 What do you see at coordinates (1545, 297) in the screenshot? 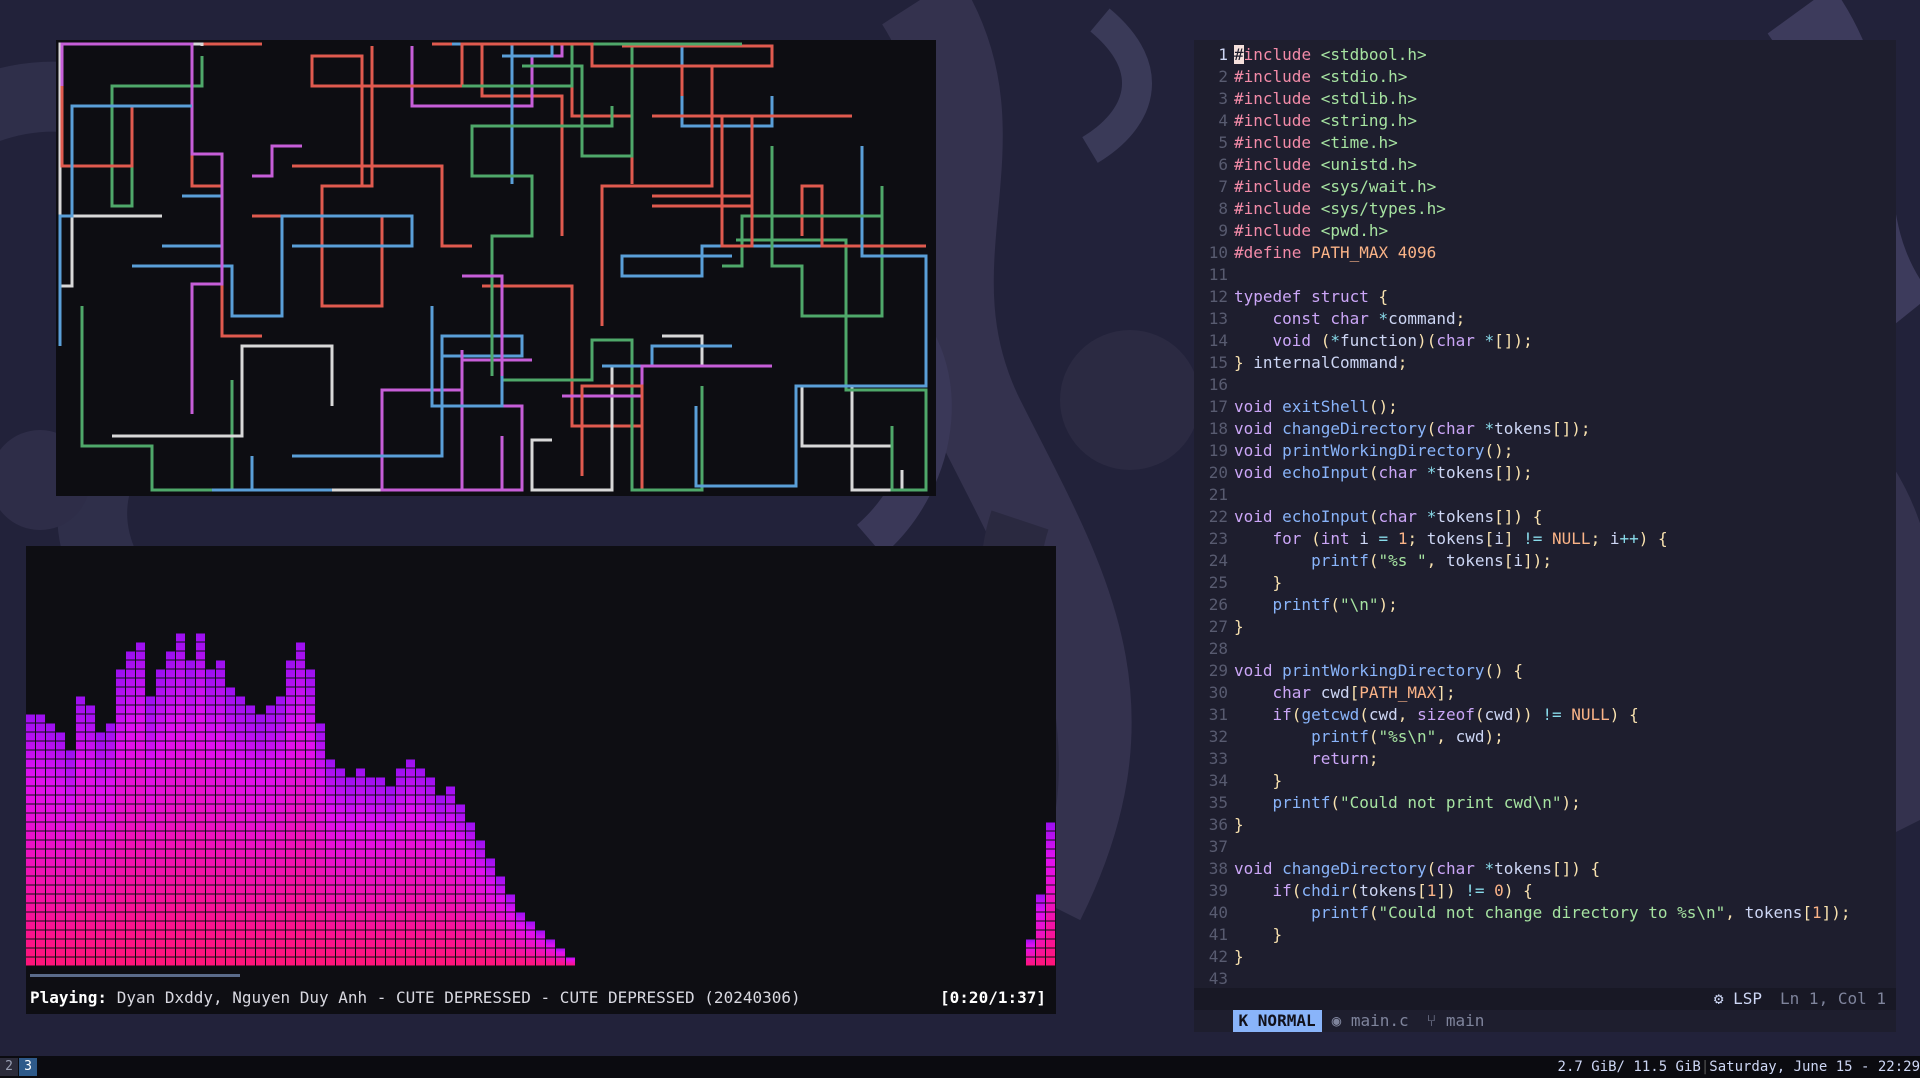
I see `code-line: 12 typedef struct {` at bounding box center [1545, 297].